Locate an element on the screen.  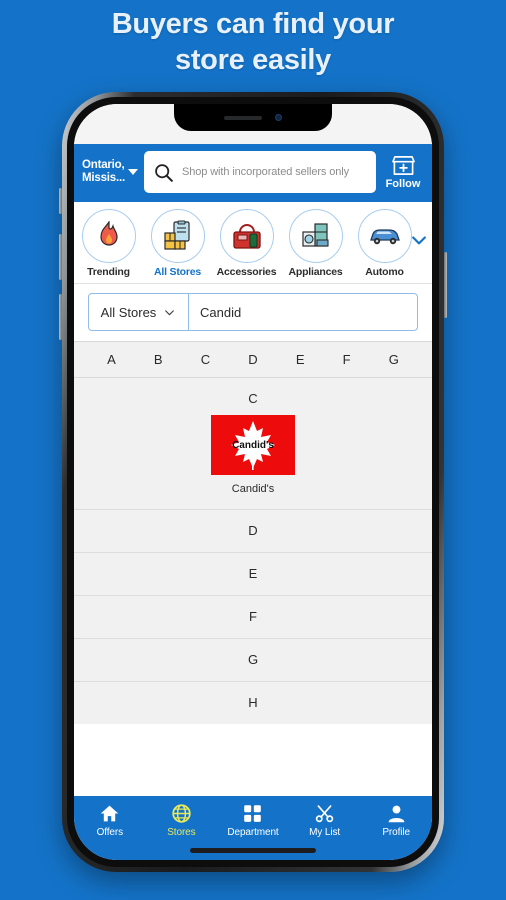
scissors-icon is located at coordinates (324, 814).